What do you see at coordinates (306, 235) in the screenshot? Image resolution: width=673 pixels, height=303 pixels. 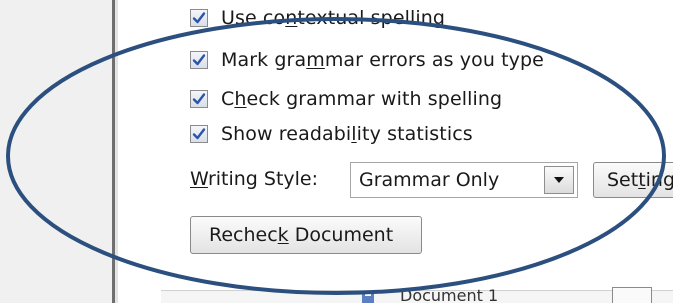 I see `recheck-document-button: Recheck Document` at bounding box center [306, 235].